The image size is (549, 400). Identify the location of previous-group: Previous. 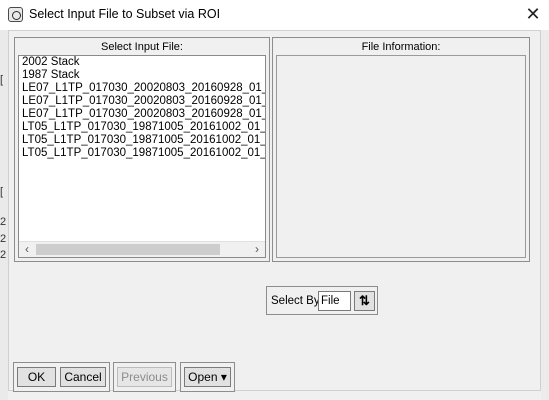
(144, 377).